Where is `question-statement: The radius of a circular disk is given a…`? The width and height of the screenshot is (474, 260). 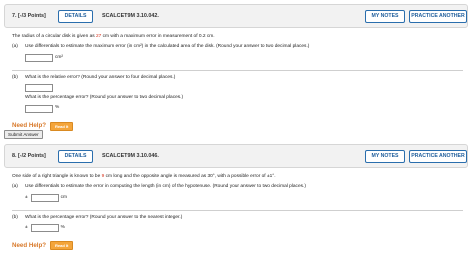 question-statement: The radius of a circular disk is given a… is located at coordinates (113, 36).